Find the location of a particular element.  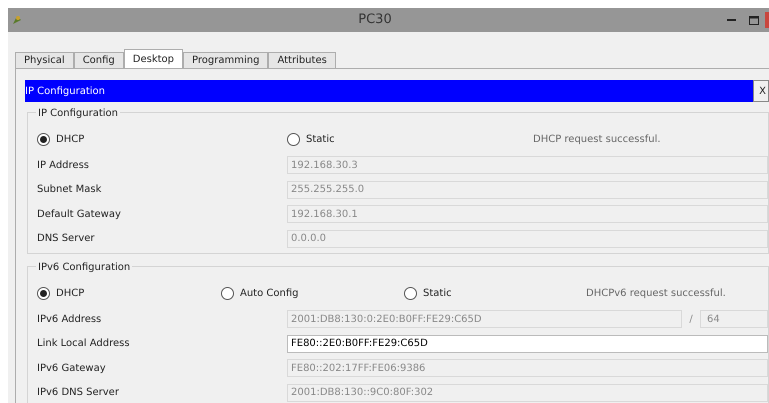

field-label: Link Local Address is located at coordinates (84, 344).